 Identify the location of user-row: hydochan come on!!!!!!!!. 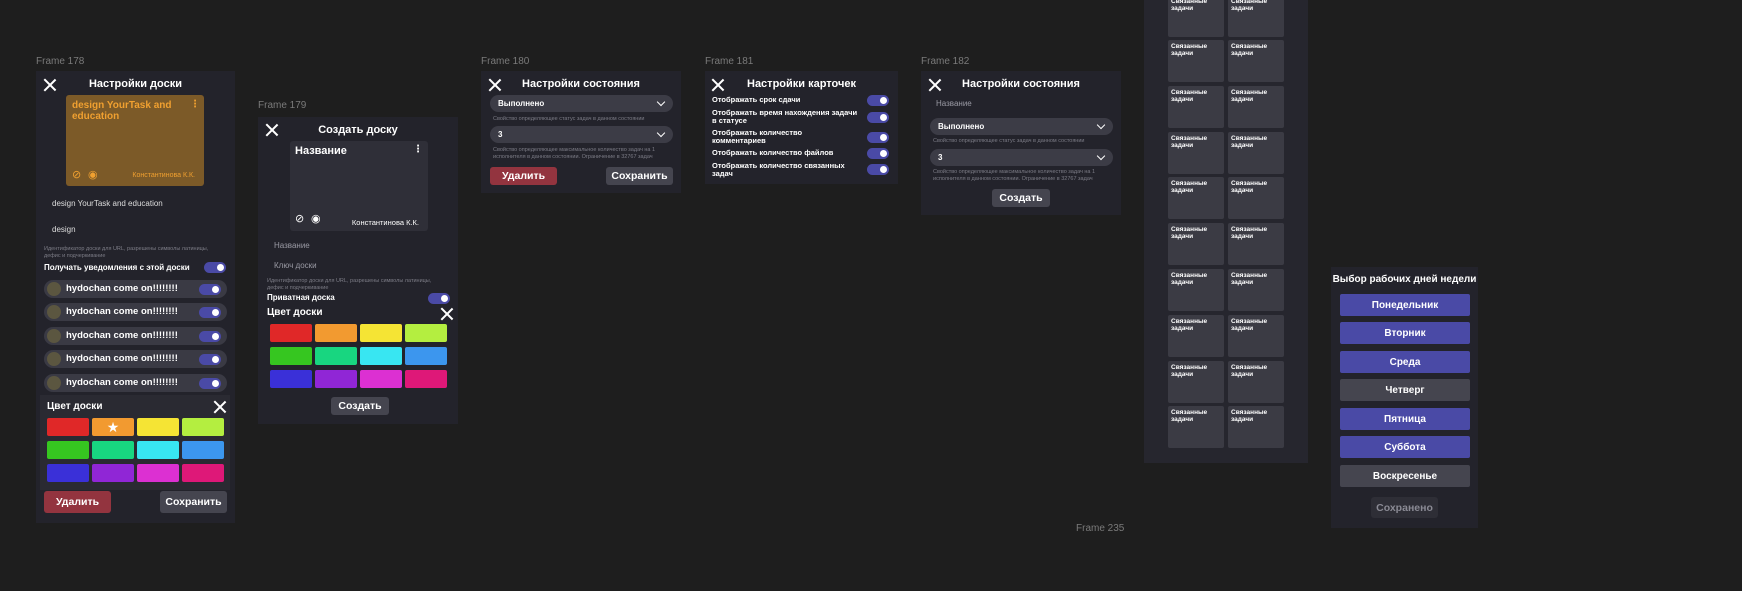
(135, 359).